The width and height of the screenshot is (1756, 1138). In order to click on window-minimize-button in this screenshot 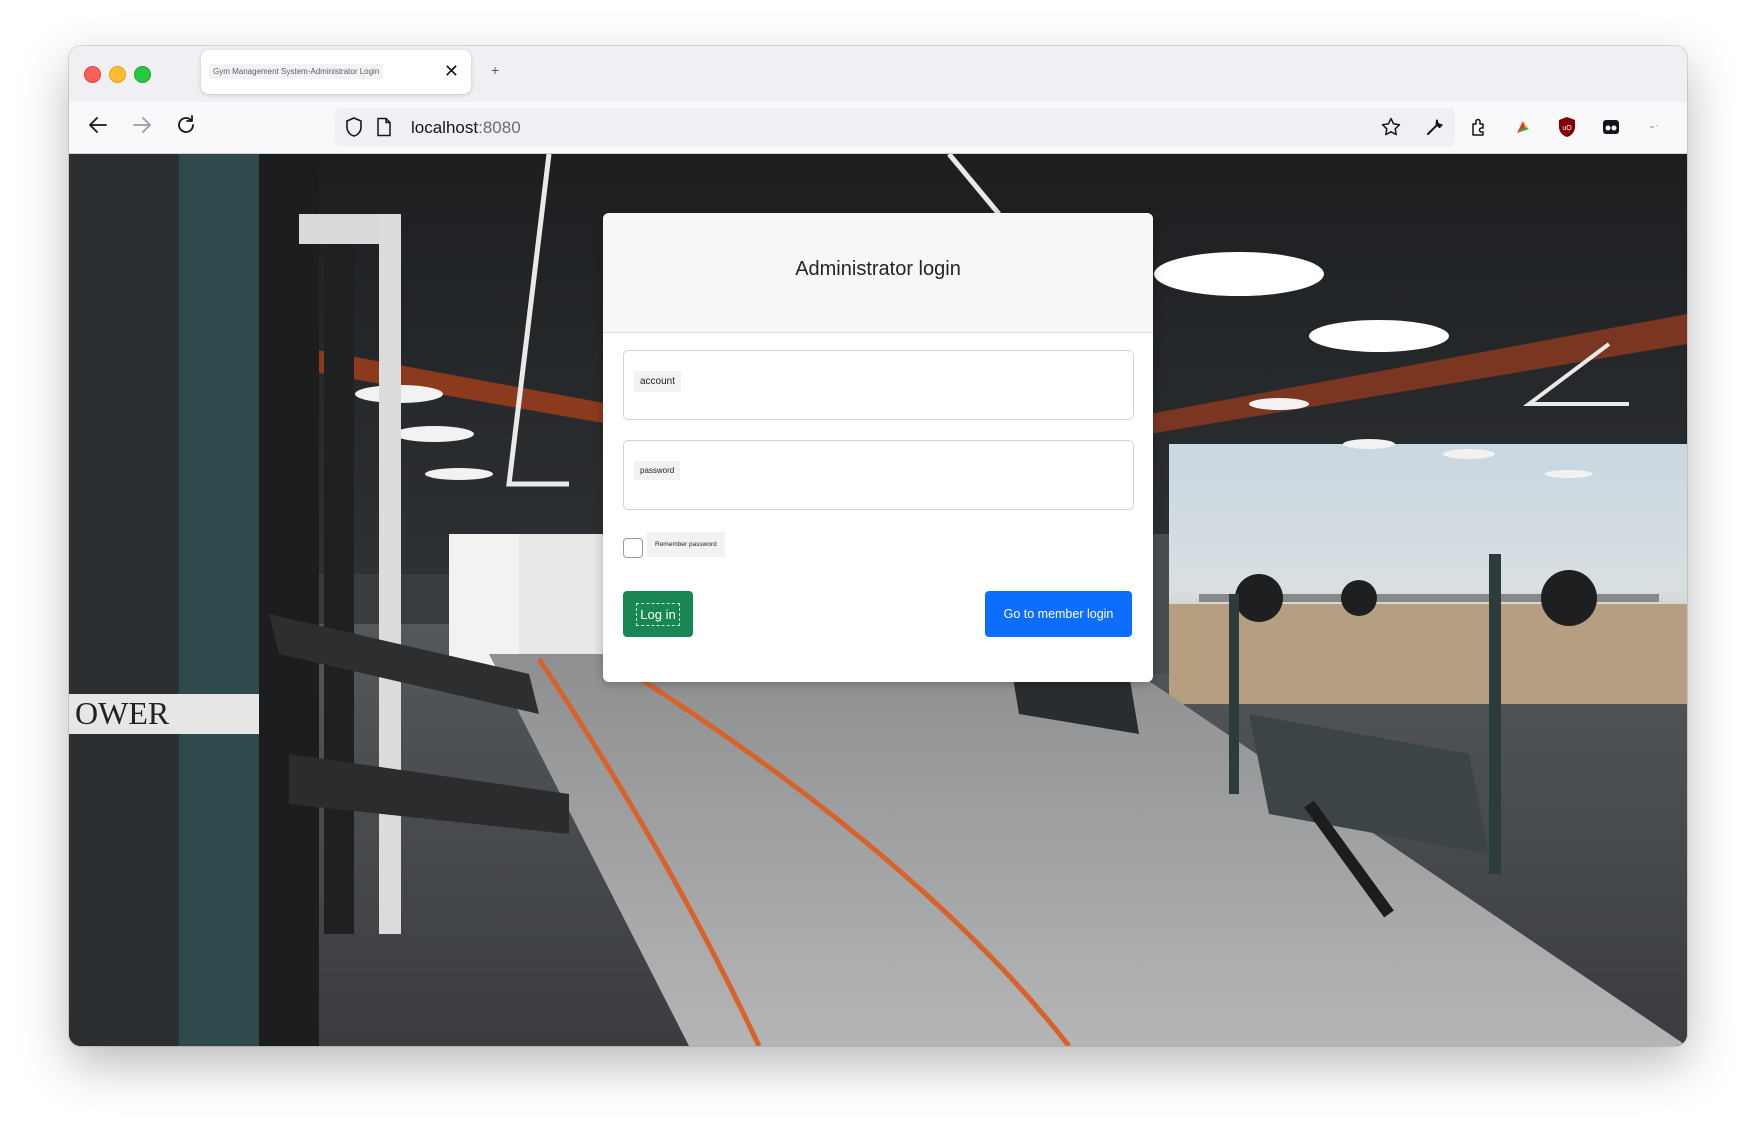, I will do `click(117, 74)`.